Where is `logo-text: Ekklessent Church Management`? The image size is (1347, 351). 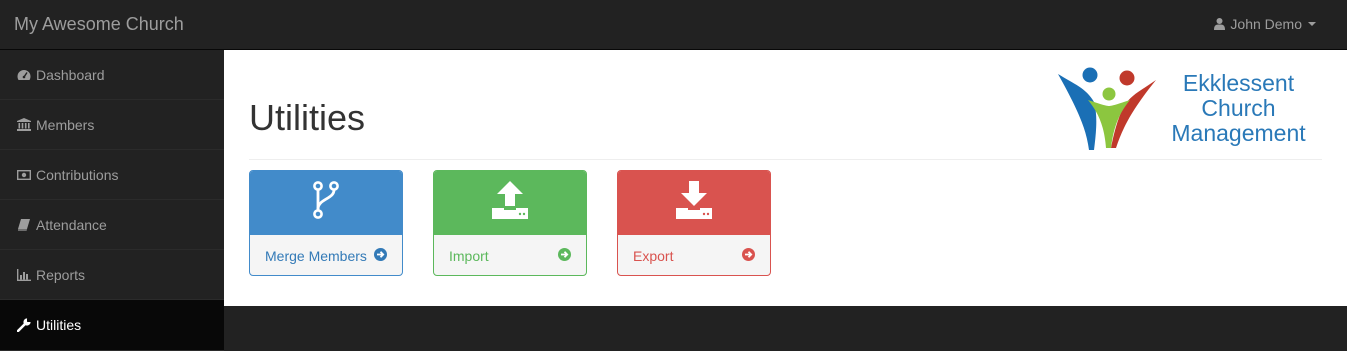
logo-text: Ekklessent Church Management is located at coordinates (1238, 108).